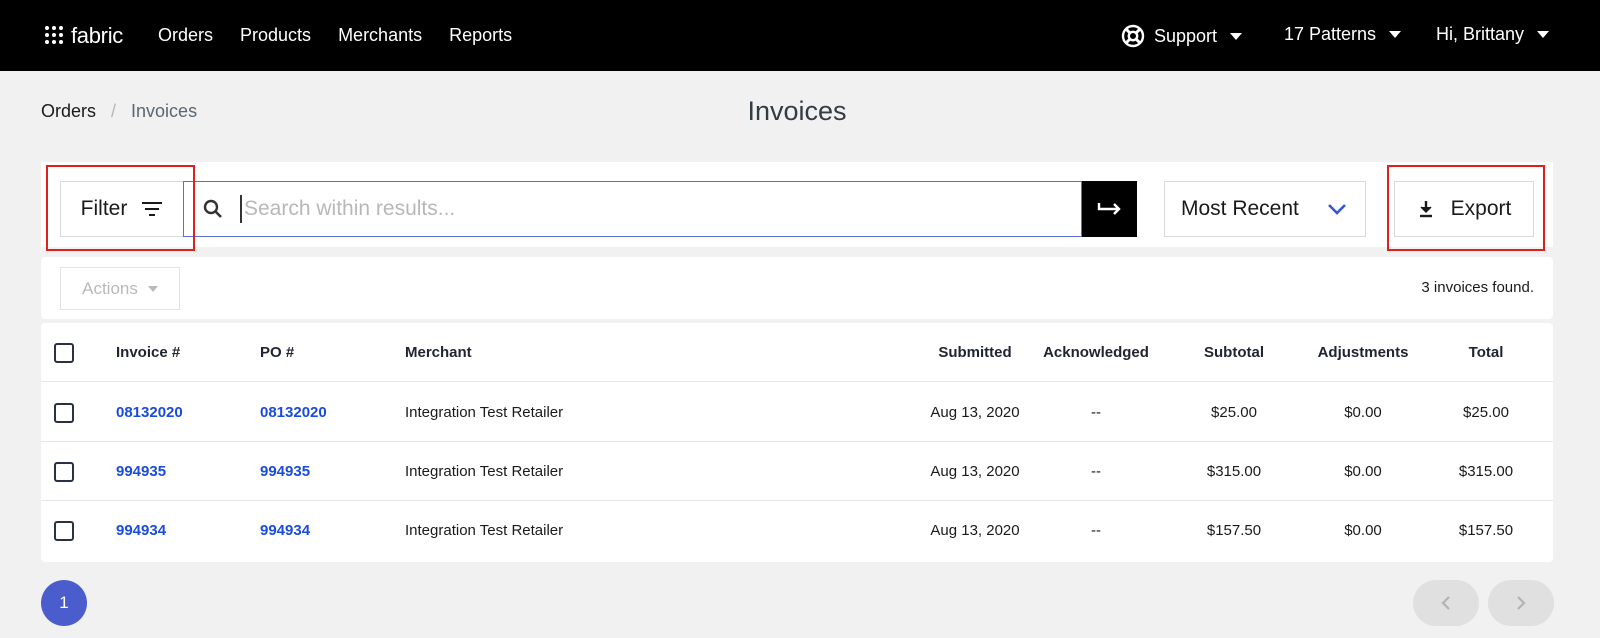 This screenshot has height=638, width=1600. What do you see at coordinates (1240, 208) in the screenshot?
I see `sort-label: Most Recent` at bounding box center [1240, 208].